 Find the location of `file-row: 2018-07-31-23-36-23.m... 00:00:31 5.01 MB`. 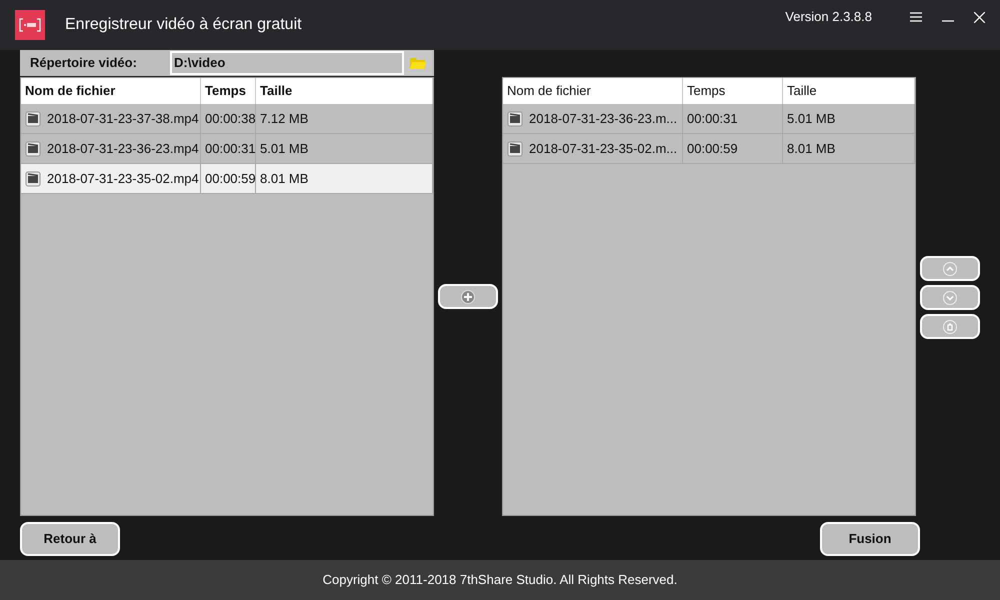

file-row: 2018-07-31-23-36-23.m... 00:00:31 5.01 MB is located at coordinates (709, 119).